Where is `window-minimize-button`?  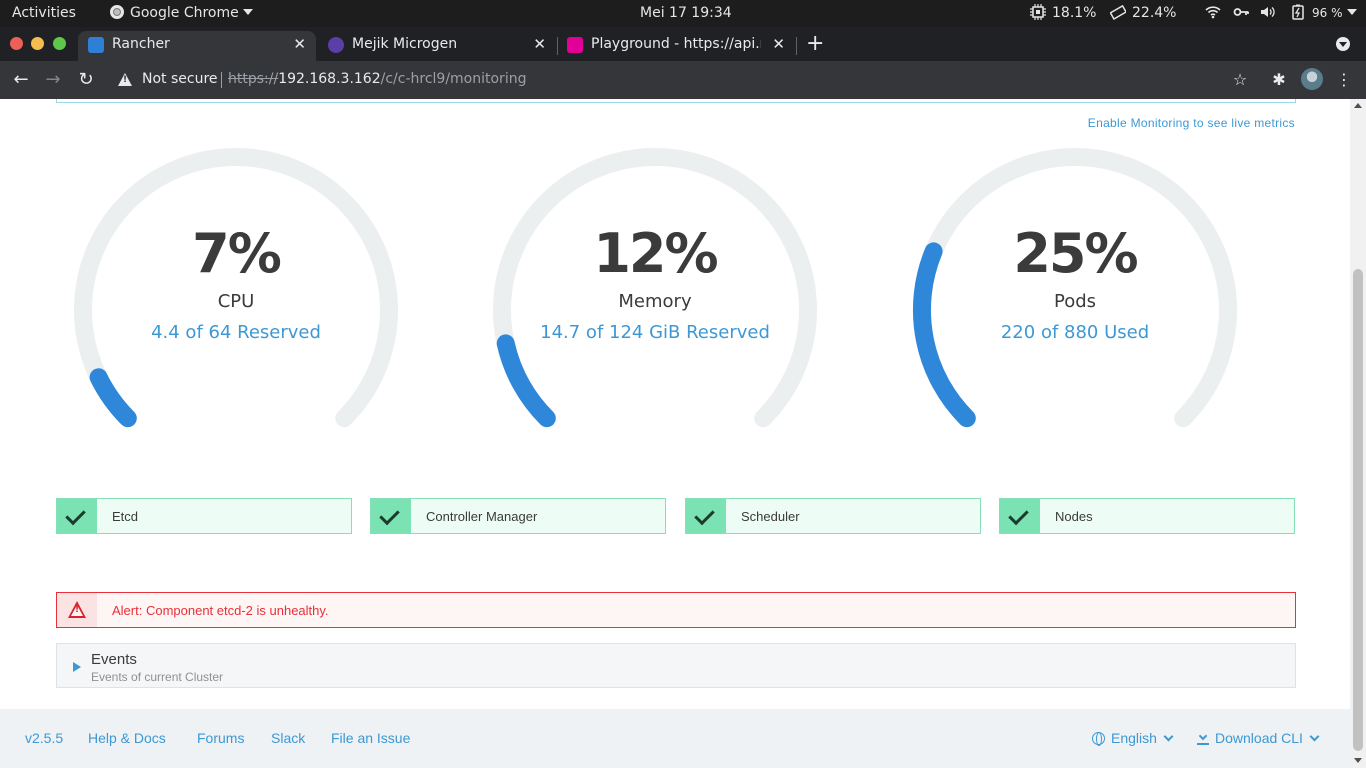 window-minimize-button is located at coordinates (37, 43).